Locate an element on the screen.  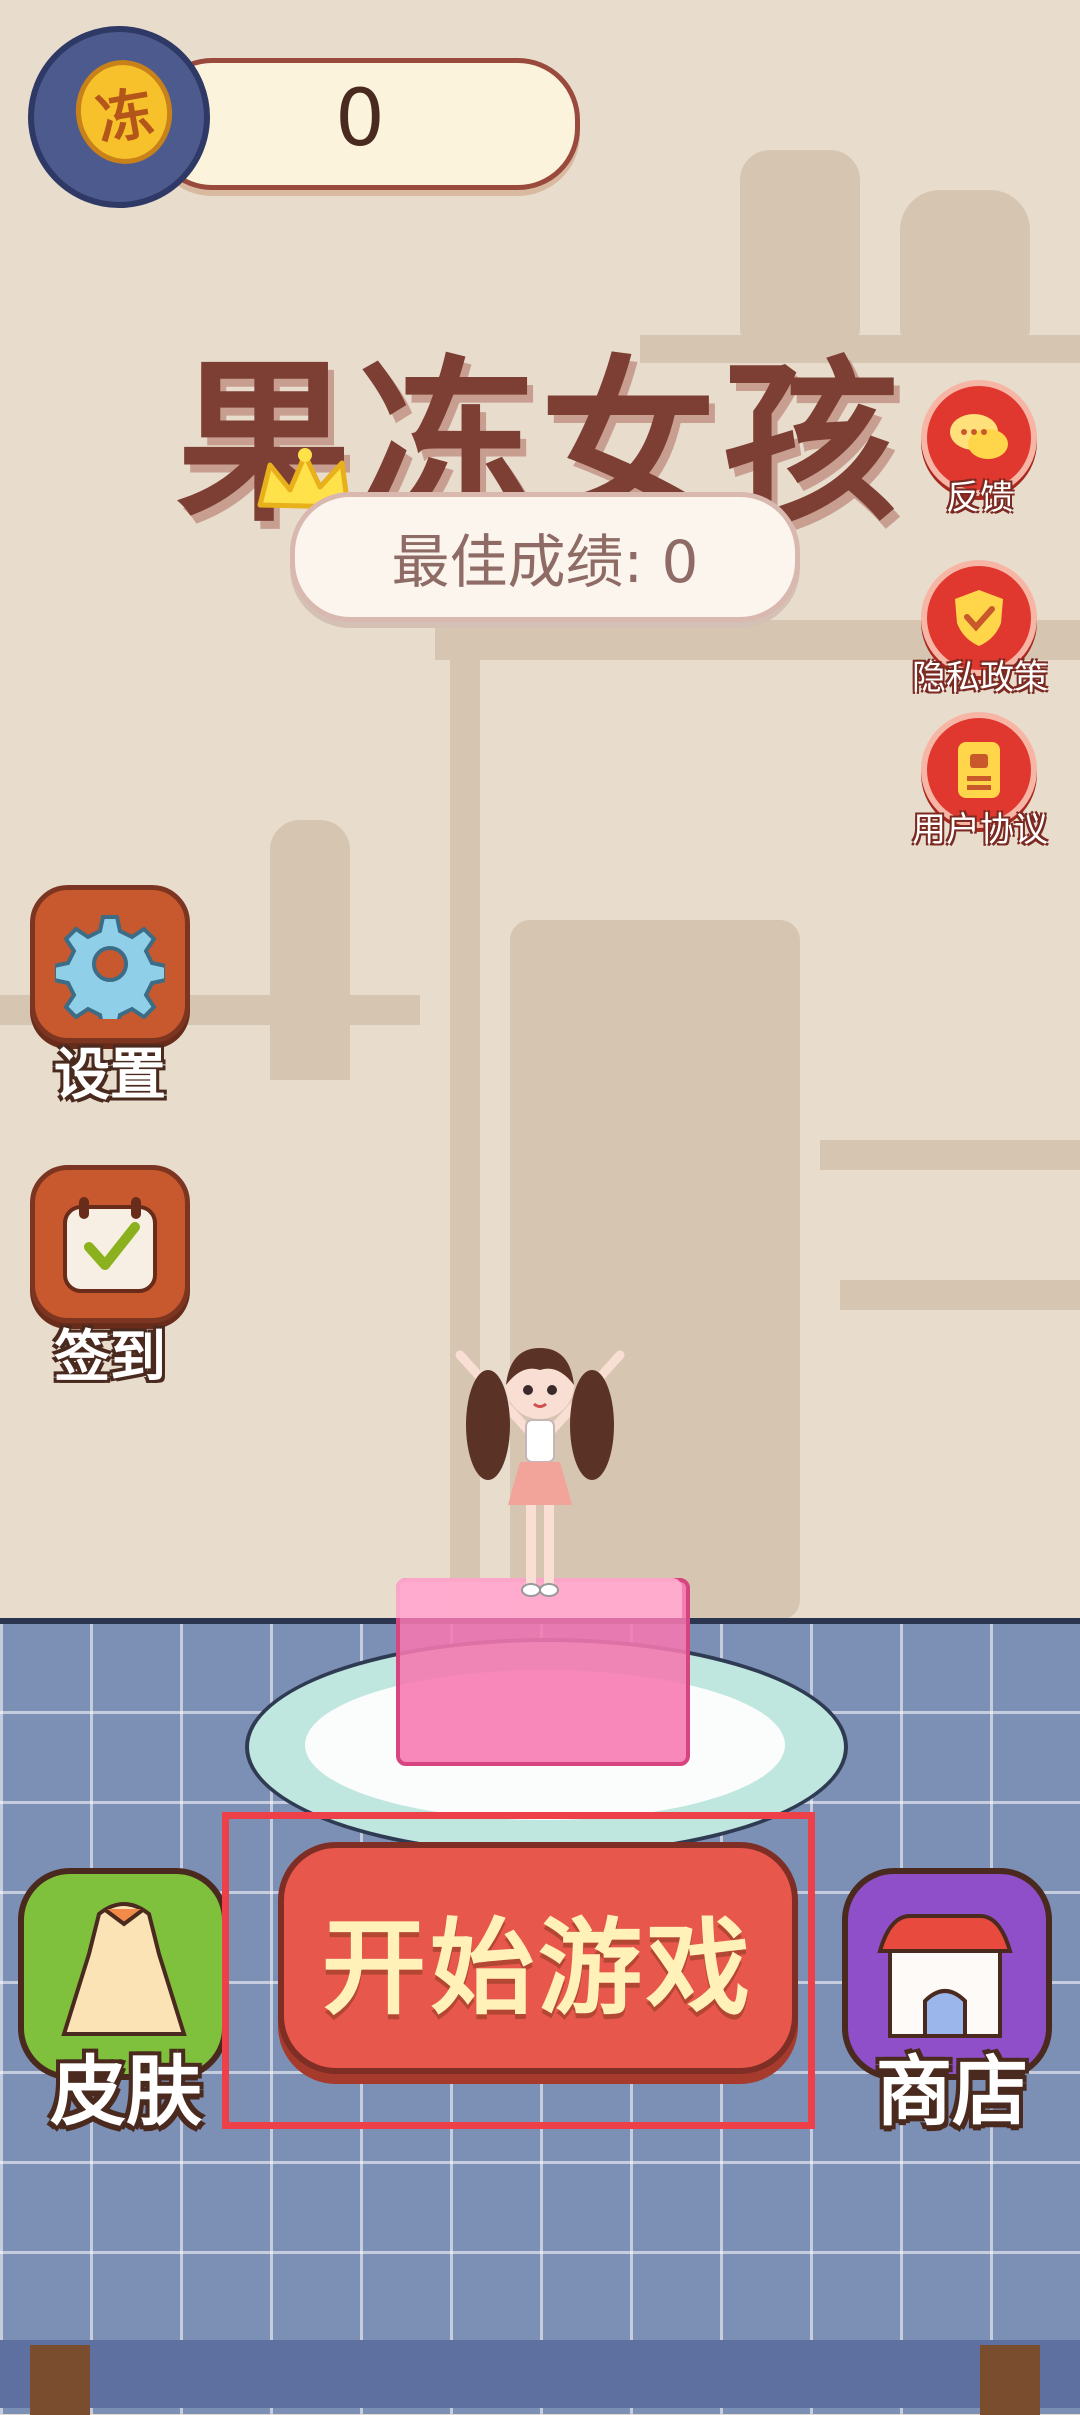
start-button-highlight is located at coordinates (518, 1970).